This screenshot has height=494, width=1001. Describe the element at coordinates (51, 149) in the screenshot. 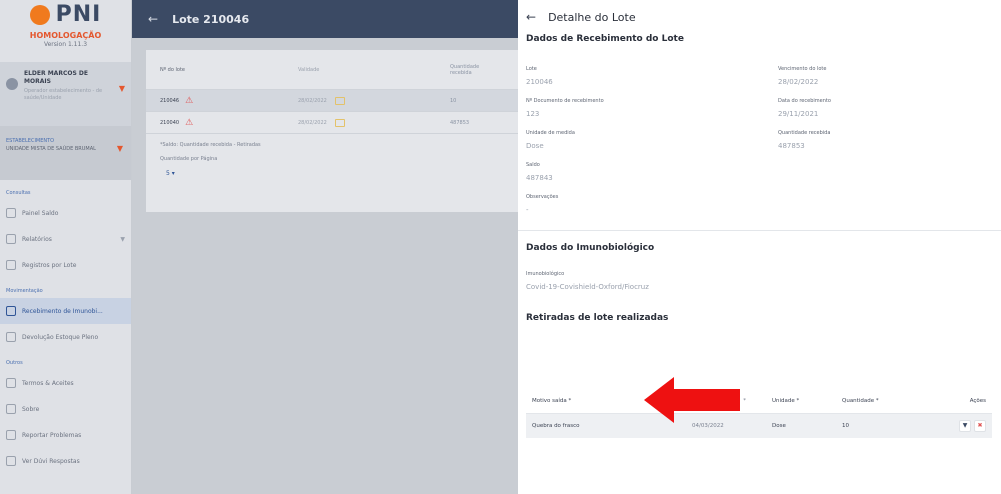

I see `establishment-value: UNIDADE MISTA DE SAÚDE BRUMAL` at that location.